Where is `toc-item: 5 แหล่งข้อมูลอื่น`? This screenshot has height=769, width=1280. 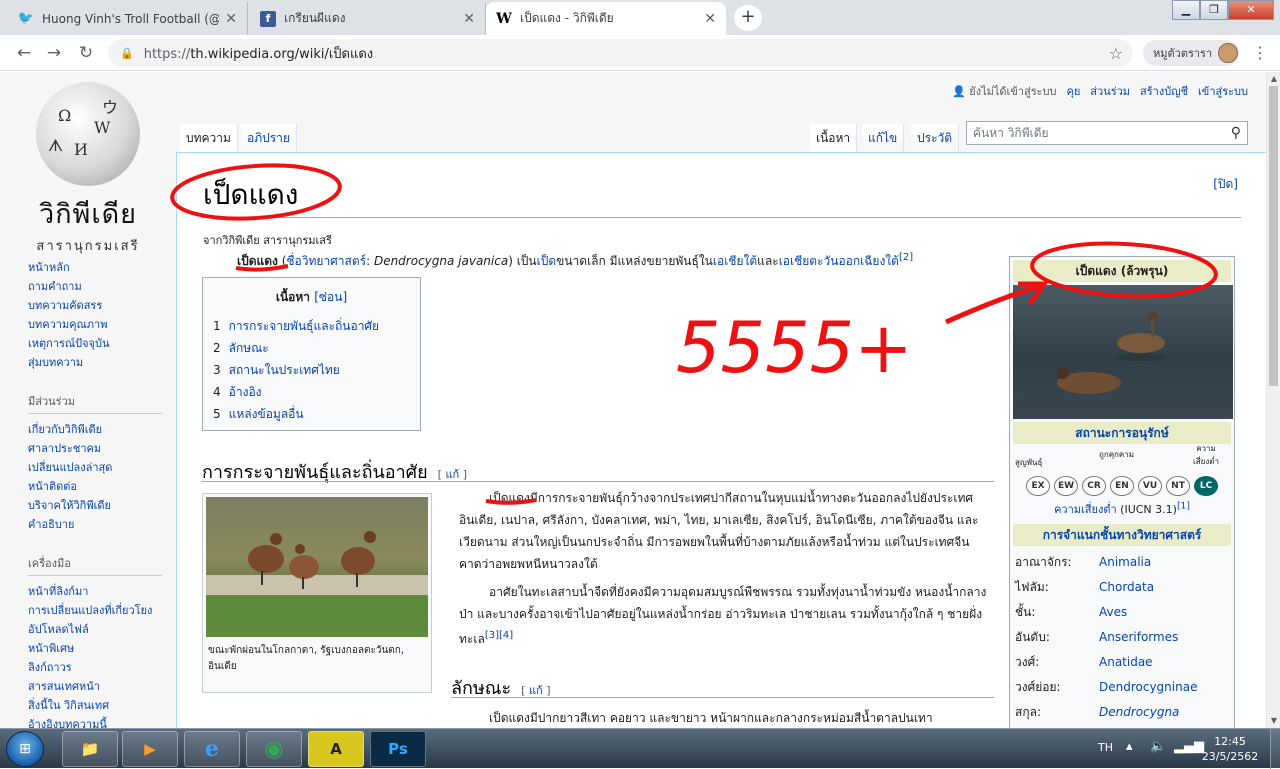 toc-item: 5 แหล่งข้อมูลอื่น is located at coordinates (311, 414).